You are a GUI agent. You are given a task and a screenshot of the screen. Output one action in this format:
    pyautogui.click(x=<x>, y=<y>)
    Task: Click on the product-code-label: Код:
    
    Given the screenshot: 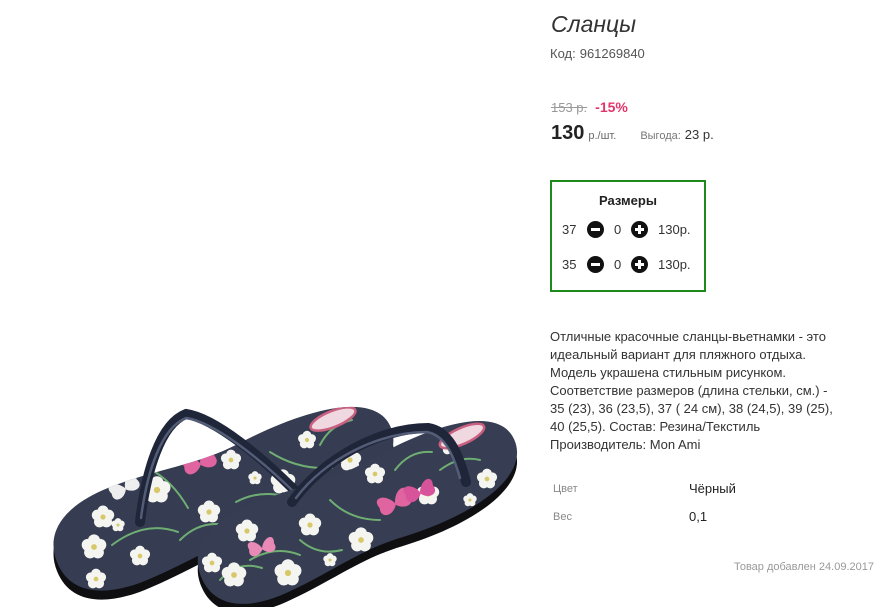 What is the action you would take?
    pyautogui.click(x=563, y=53)
    